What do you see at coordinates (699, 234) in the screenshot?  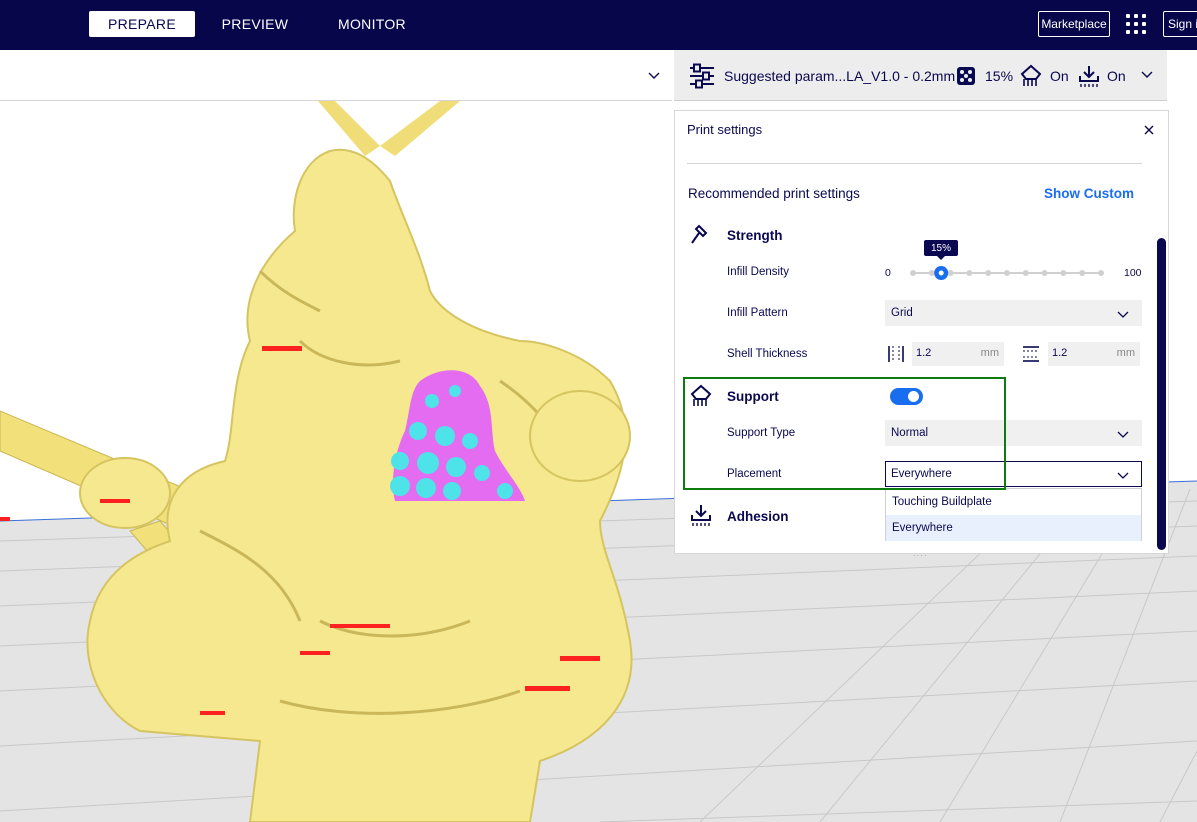 I see `strength-hammer-icon` at bounding box center [699, 234].